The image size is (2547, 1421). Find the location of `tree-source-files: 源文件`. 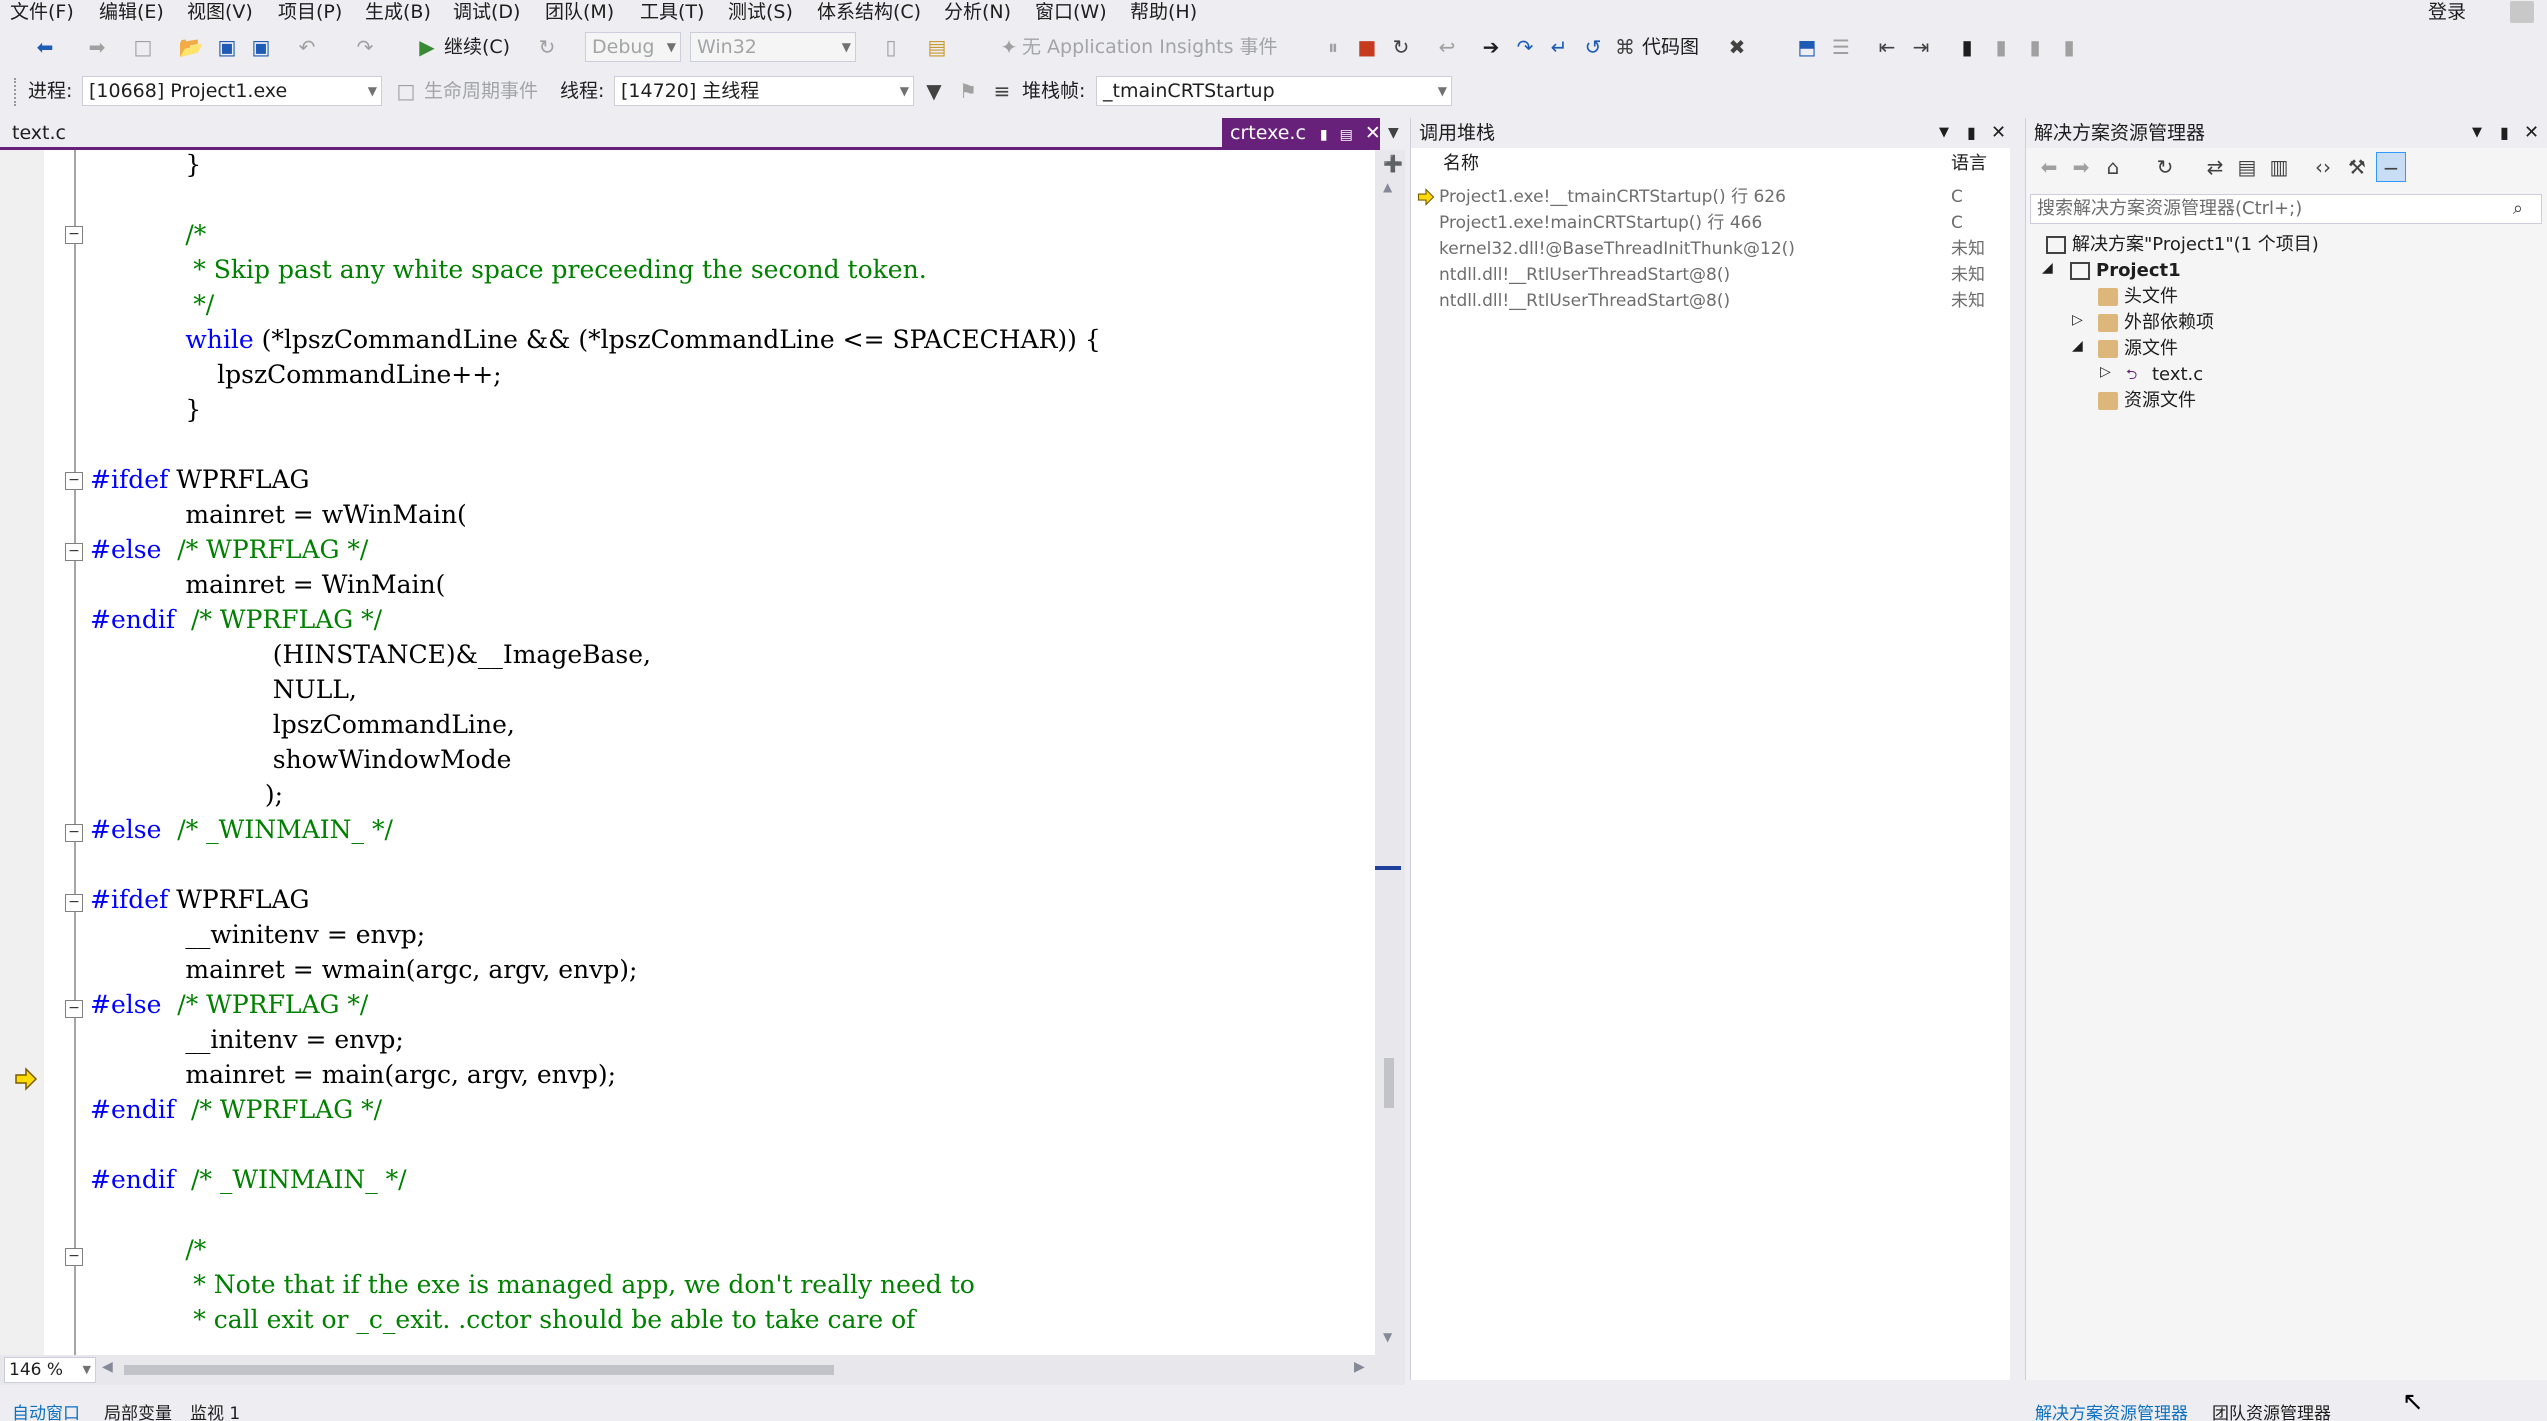

tree-source-files: 源文件 is located at coordinates (2138, 349).